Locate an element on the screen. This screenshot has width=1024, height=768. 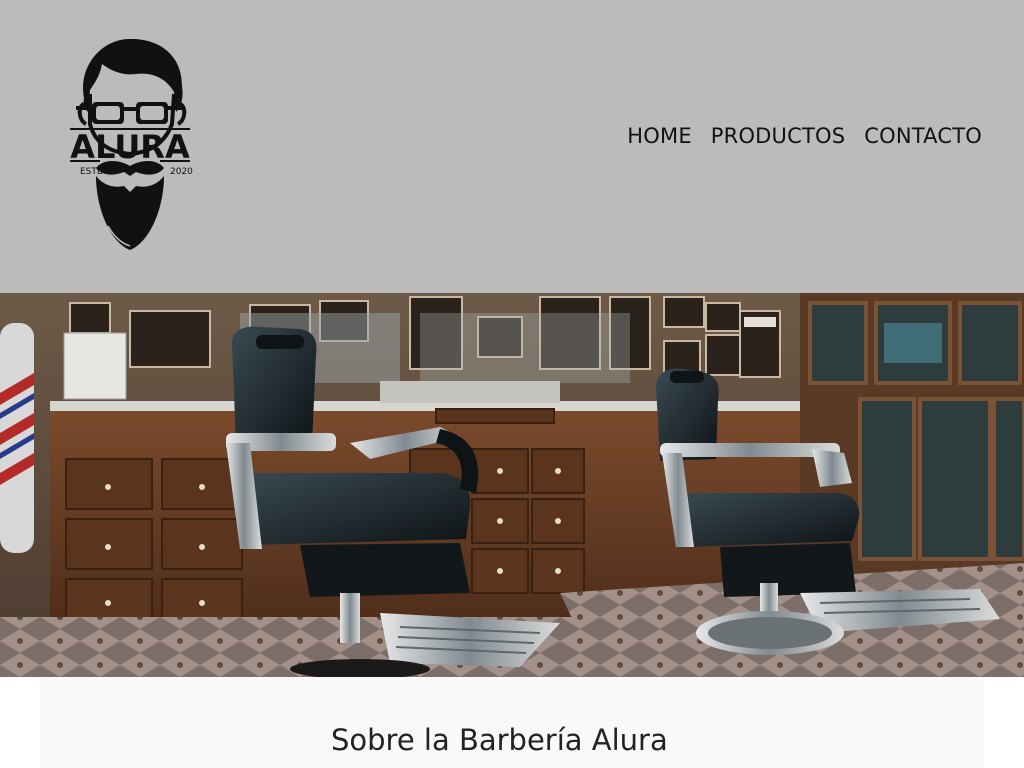
about-section: Sobre la Barbería Alura is located at coordinates (512, 722).